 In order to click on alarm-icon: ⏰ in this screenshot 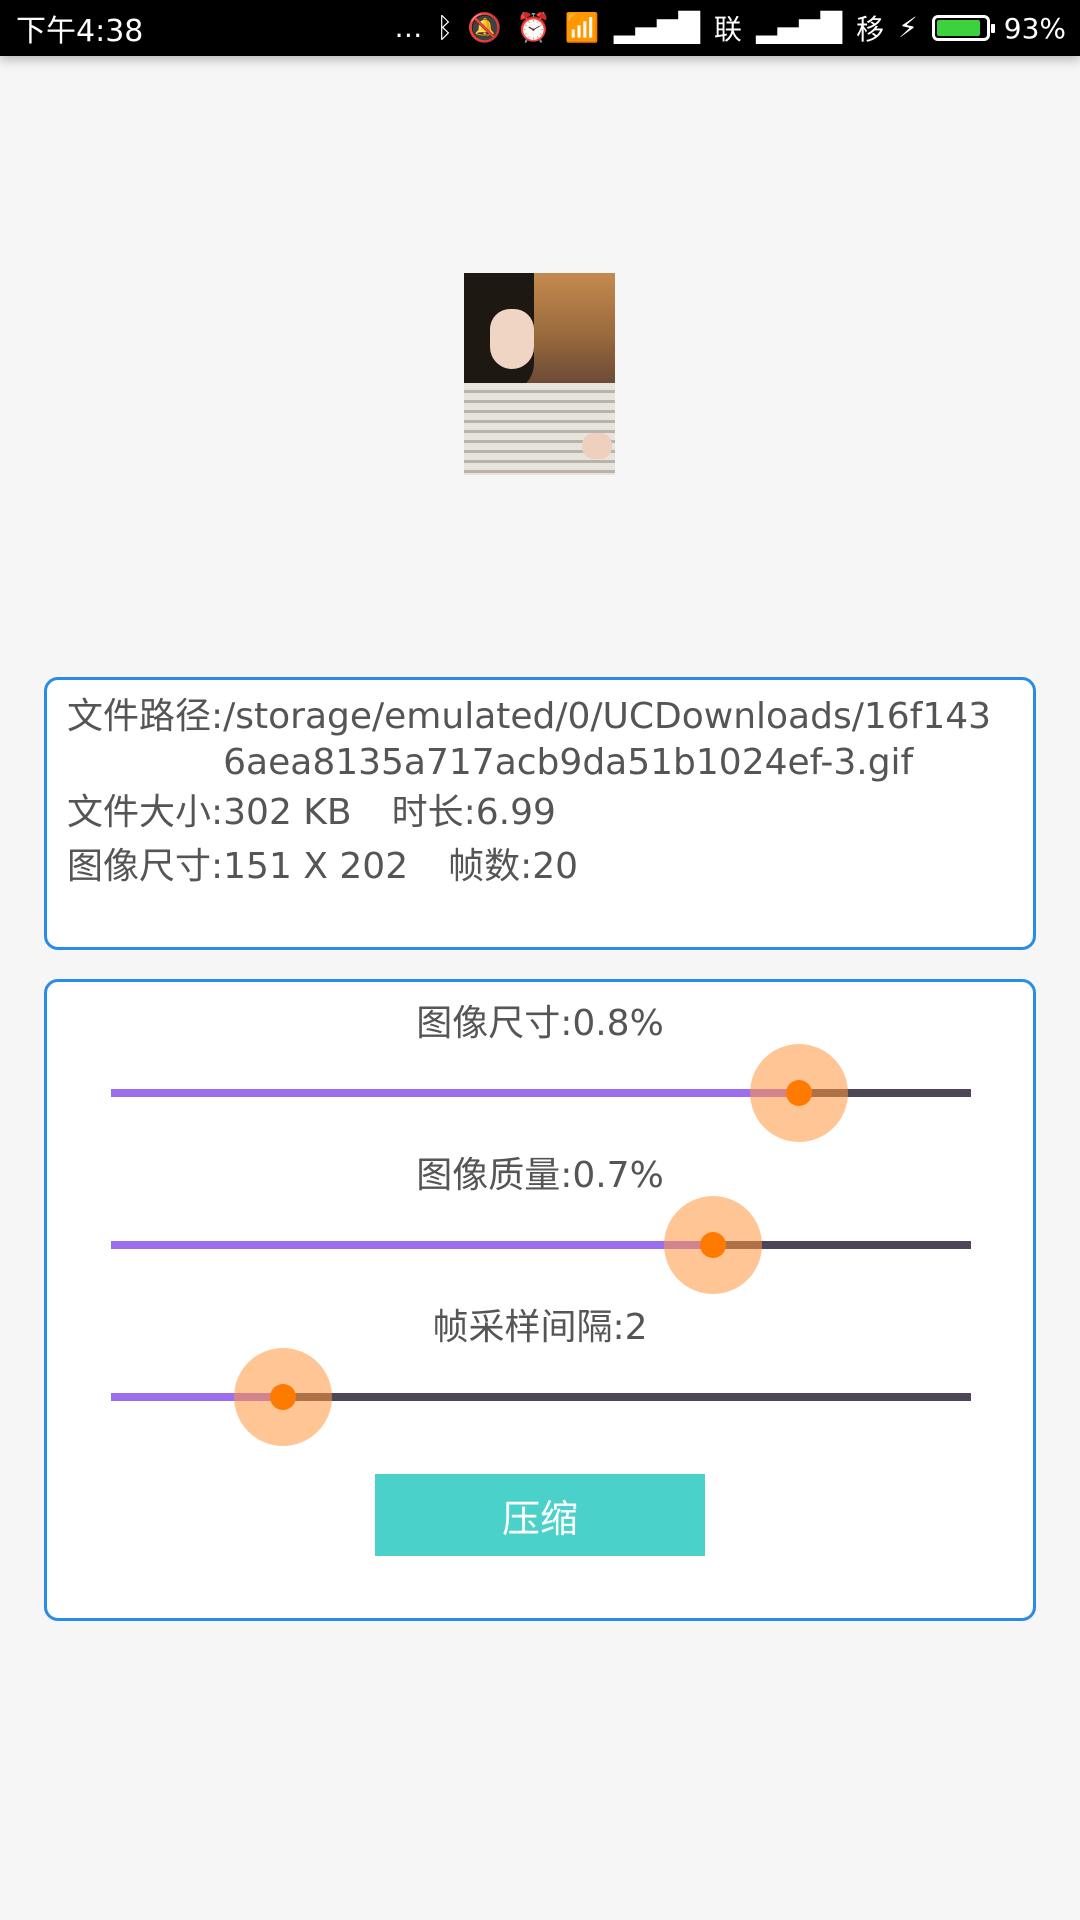, I will do `click(533, 27)`.